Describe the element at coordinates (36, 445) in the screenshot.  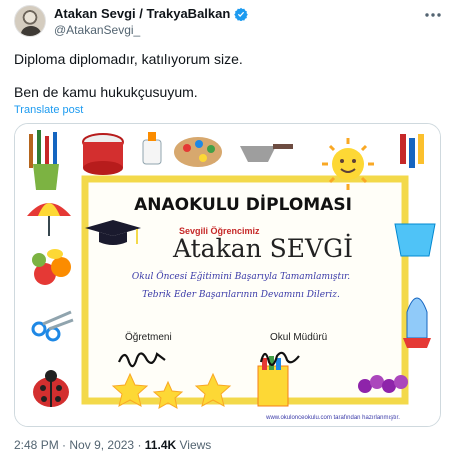
I see `post-time: 2:48 PM` at that location.